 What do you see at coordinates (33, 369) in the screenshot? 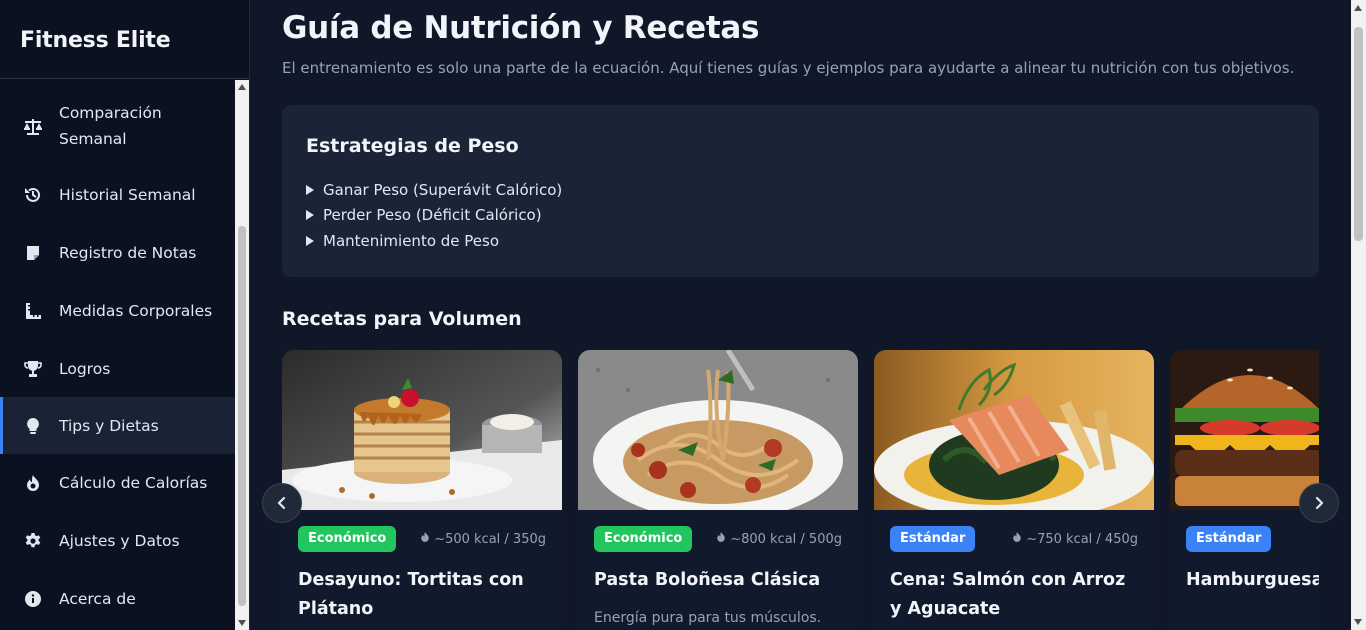
I see `trophy-icon` at bounding box center [33, 369].